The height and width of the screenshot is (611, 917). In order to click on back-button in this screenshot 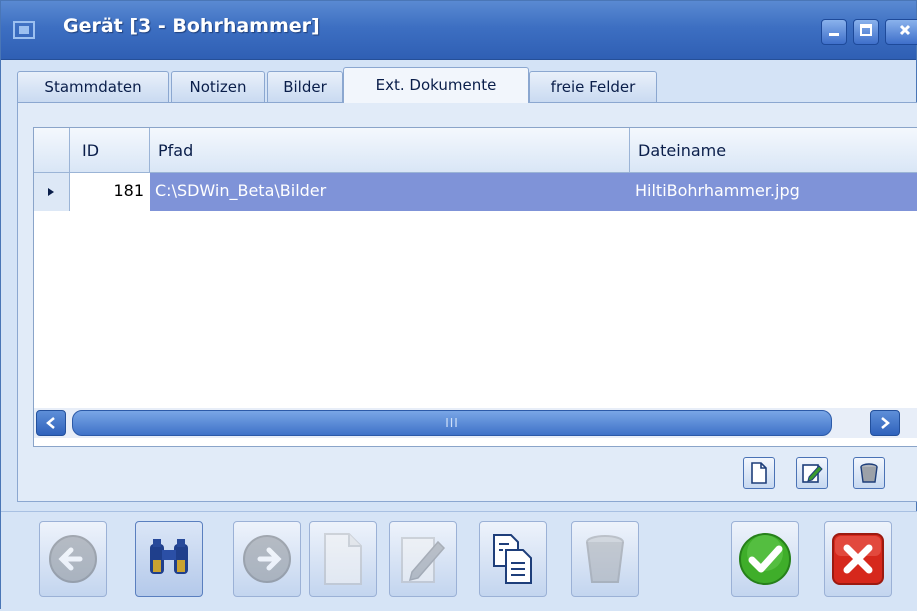, I will do `click(73, 559)`.